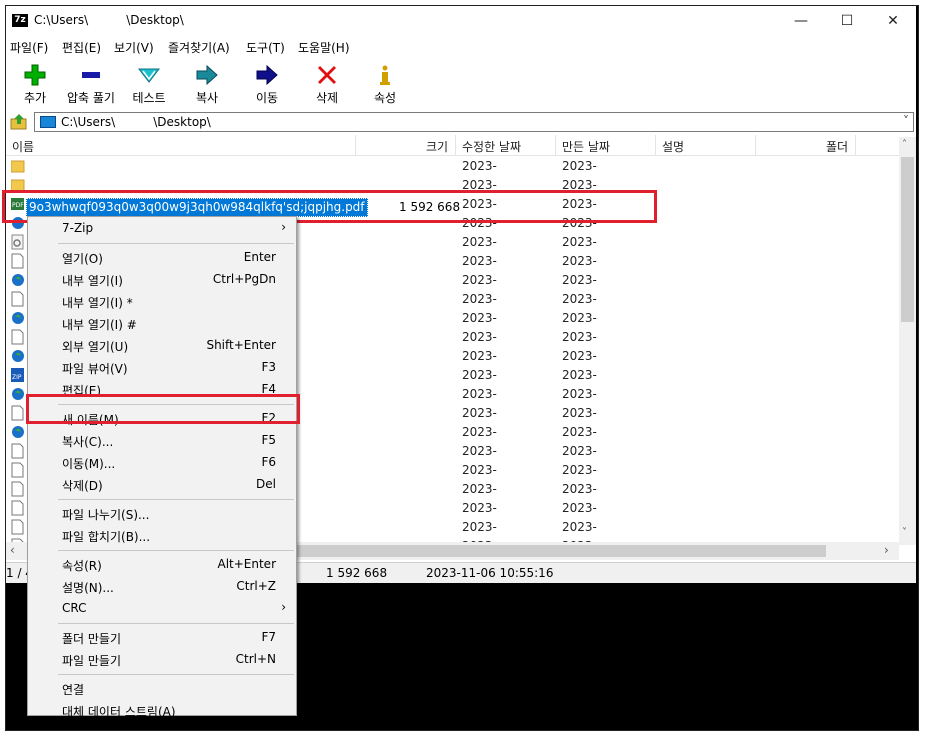 Image resolution: width=926 pixels, height=736 pixels. Describe the element at coordinates (451, 166) in the screenshot. I see `table-row: 2023- 2023-` at that location.